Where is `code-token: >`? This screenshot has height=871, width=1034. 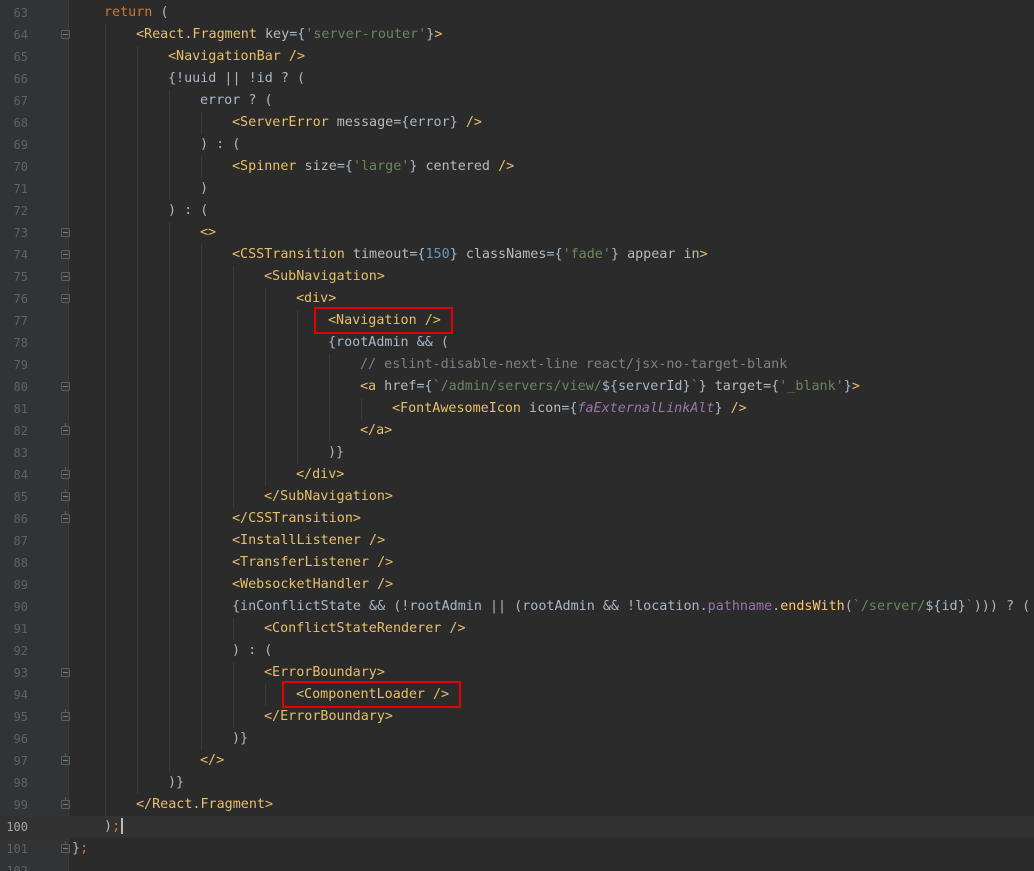
code-token: > is located at coordinates (855, 386).